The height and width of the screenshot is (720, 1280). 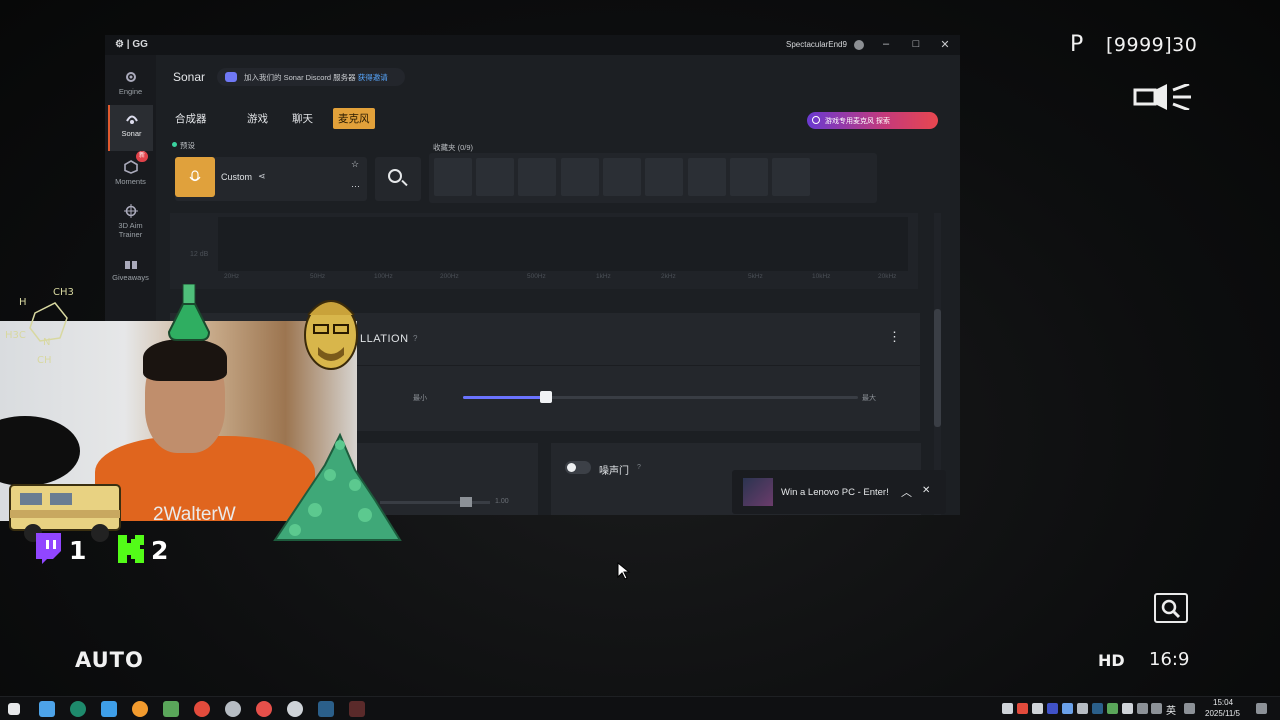 What do you see at coordinates (78, 550) in the screenshot?
I see `twitch-count: 1` at bounding box center [78, 550].